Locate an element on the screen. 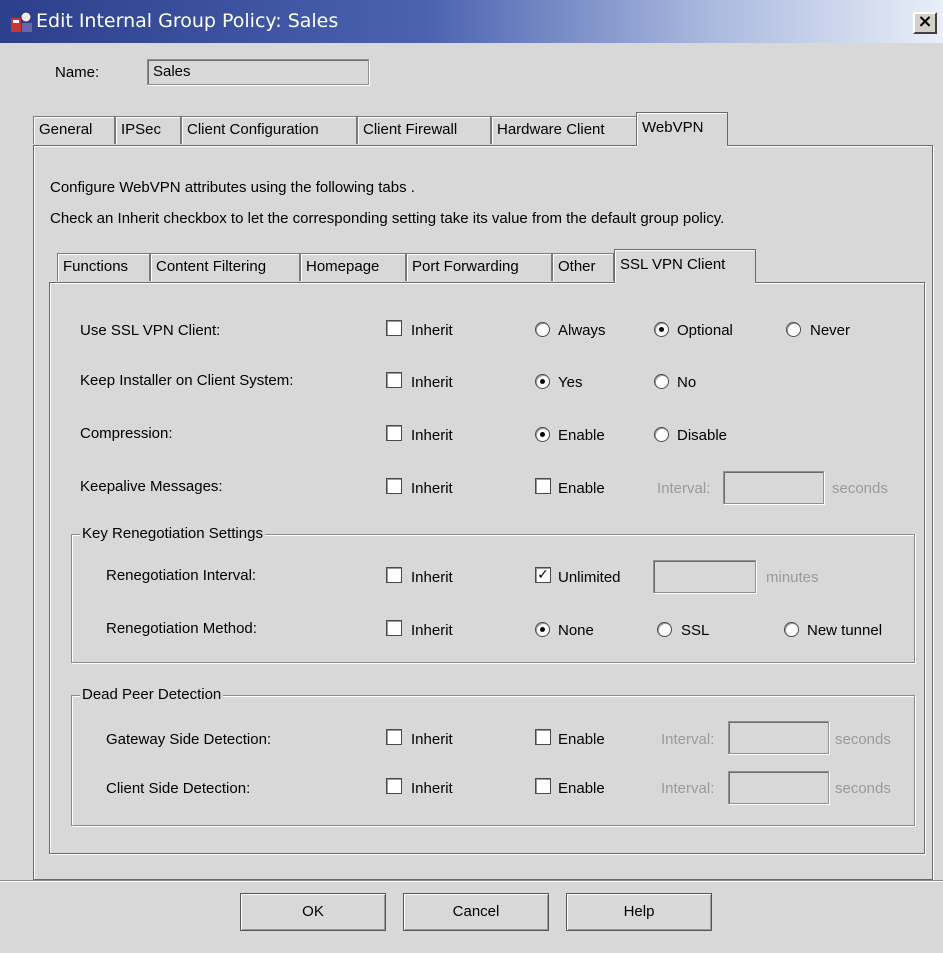 Image resolution: width=943 pixels, height=953 pixels. close-button: × is located at coordinates (925, 23).